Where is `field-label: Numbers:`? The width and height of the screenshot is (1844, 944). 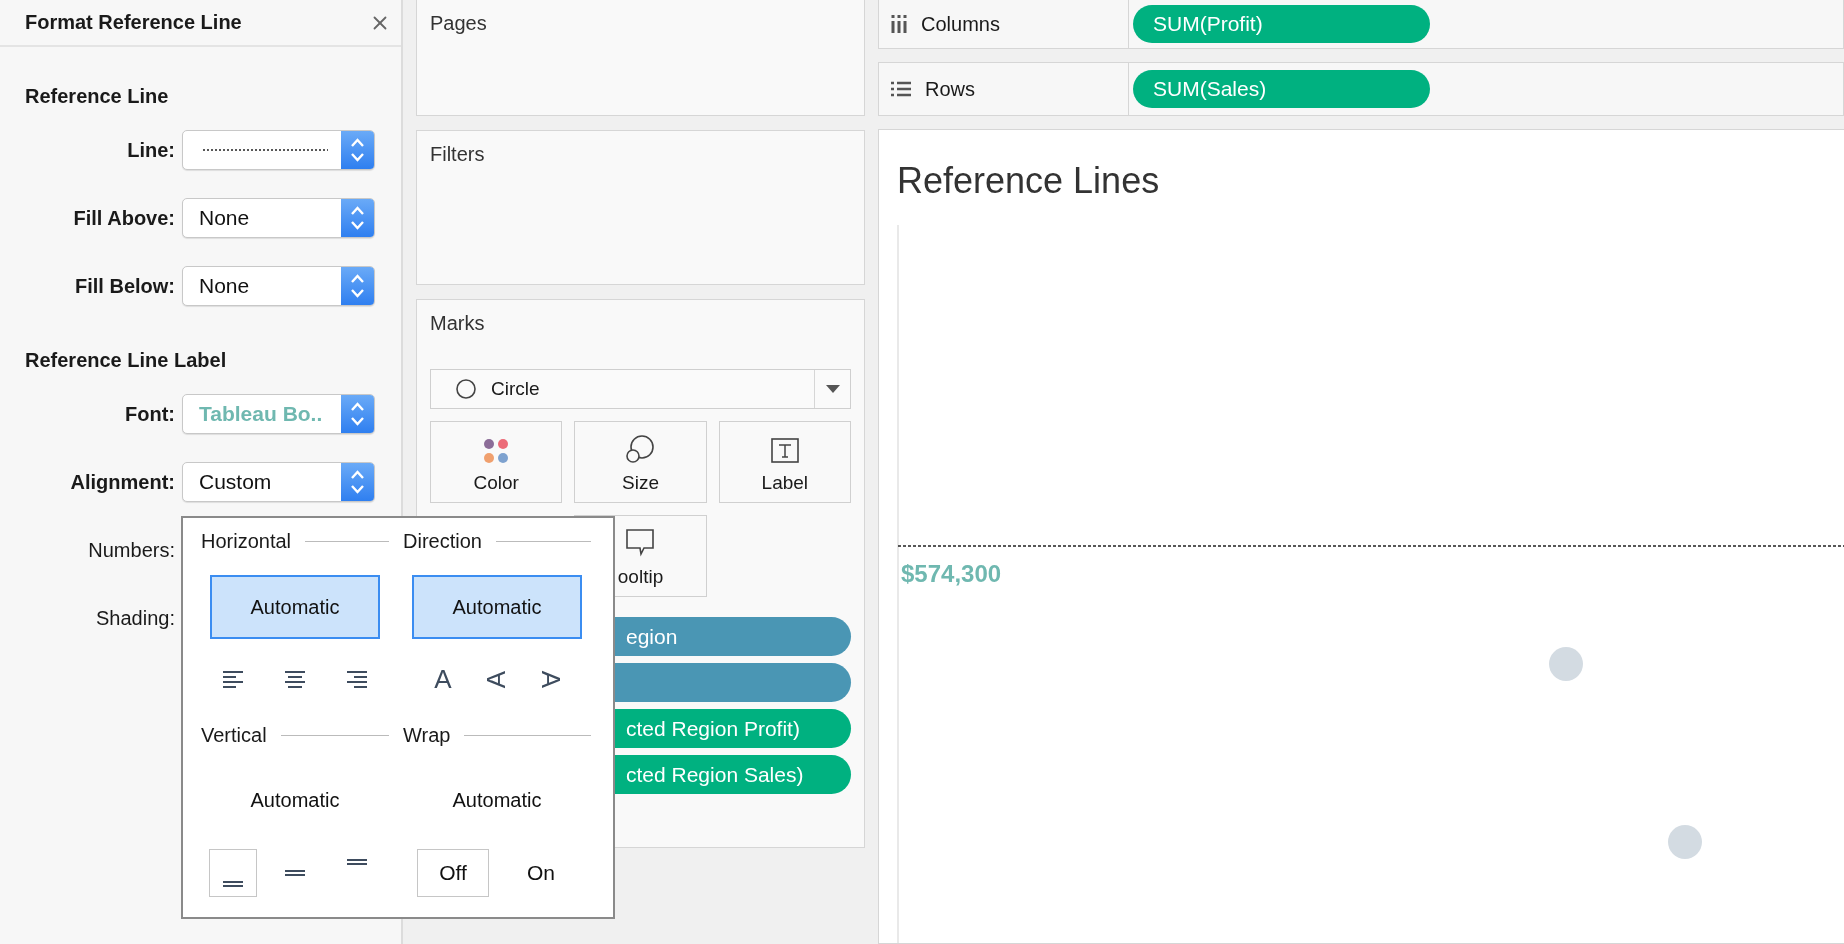 field-label: Numbers: is located at coordinates (131, 550).